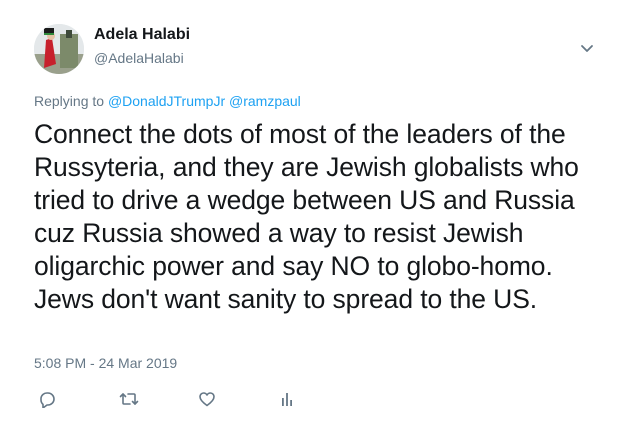 Image resolution: width=620 pixels, height=429 pixels. I want to click on chevron-down-icon, so click(587, 48).